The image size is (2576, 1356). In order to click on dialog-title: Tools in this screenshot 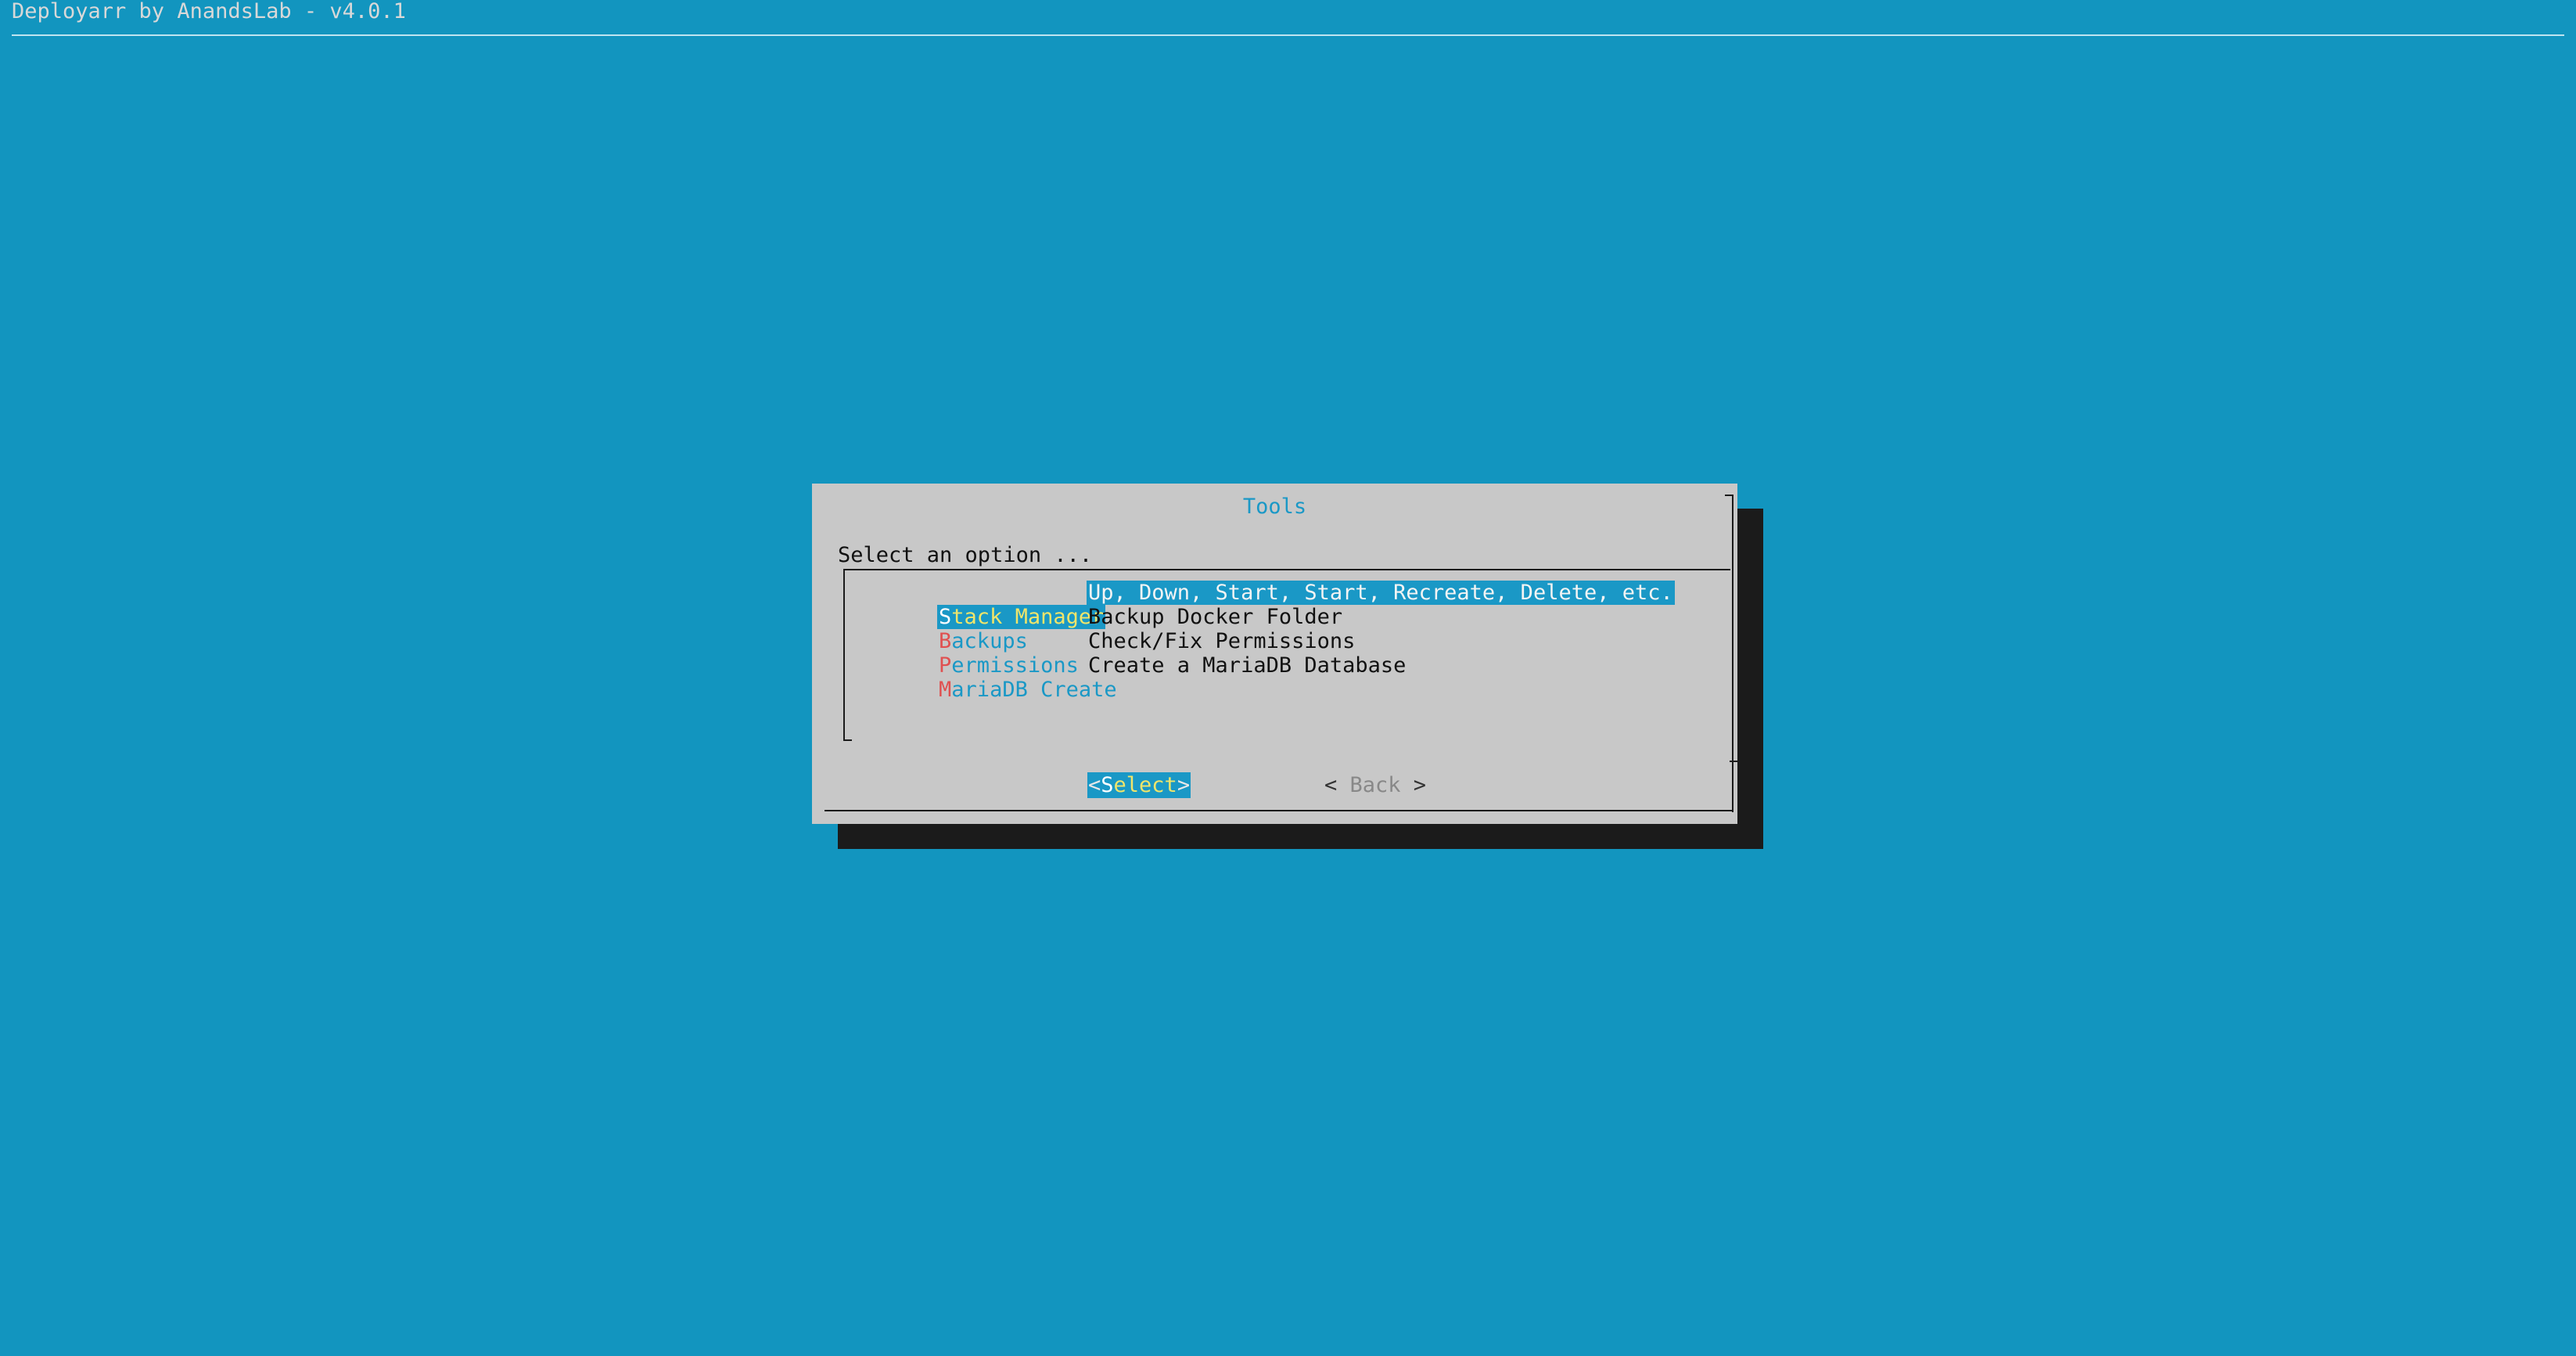, I will do `click(1275, 507)`.